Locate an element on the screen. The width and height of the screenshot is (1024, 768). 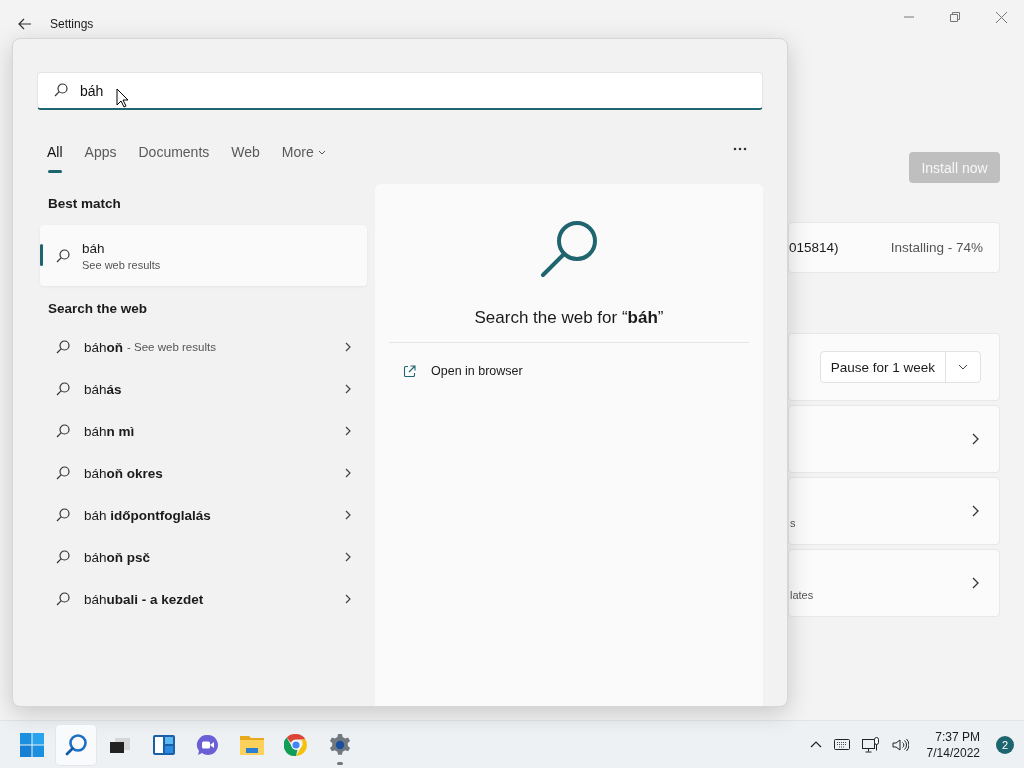
more-options-icon is located at coordinates (740, 149).